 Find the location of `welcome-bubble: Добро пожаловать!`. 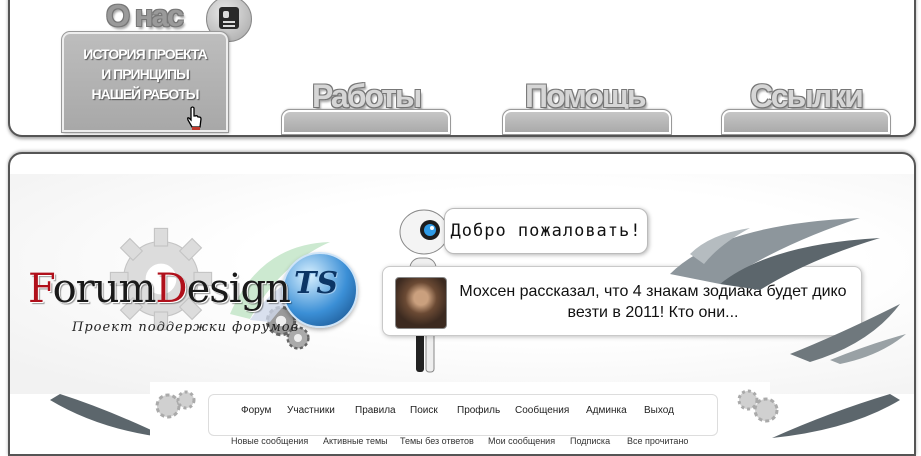

welcome-bubble: Добро пожаловать! is located at coordinates (546, 231).